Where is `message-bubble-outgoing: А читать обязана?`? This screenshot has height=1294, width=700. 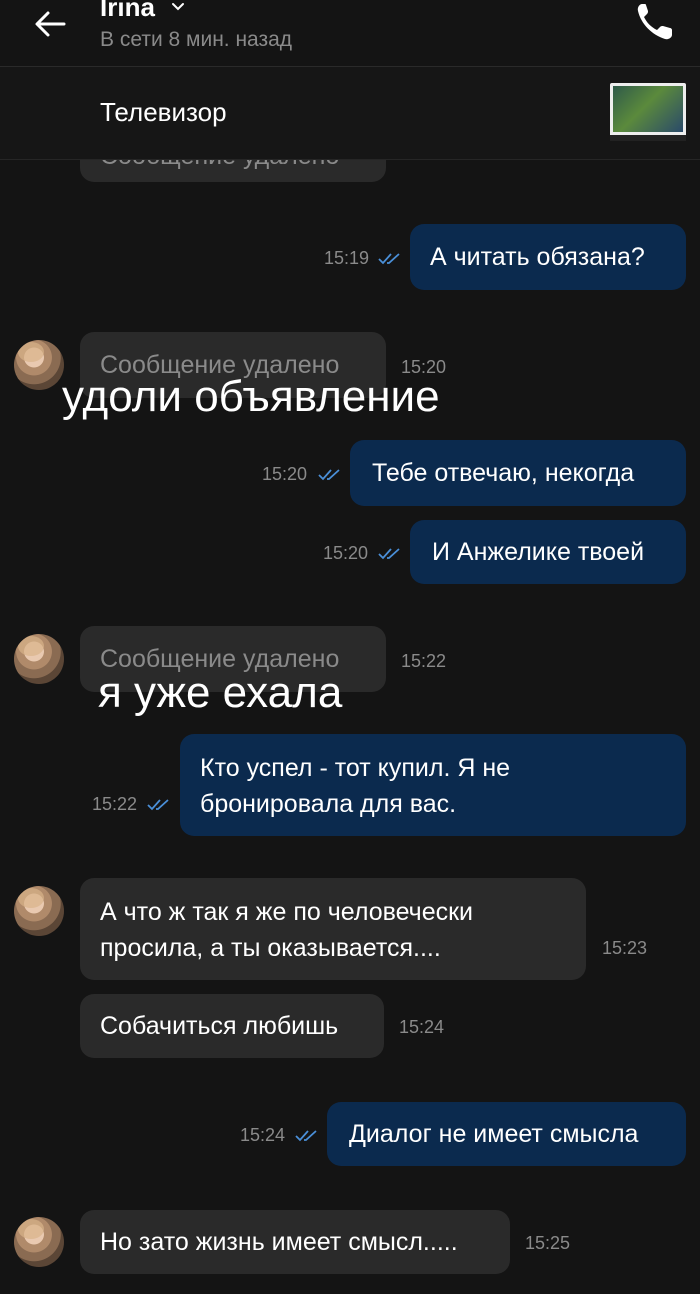 message-bubble-outgoing: А читать обязана? is located at coordinates (548, 257).